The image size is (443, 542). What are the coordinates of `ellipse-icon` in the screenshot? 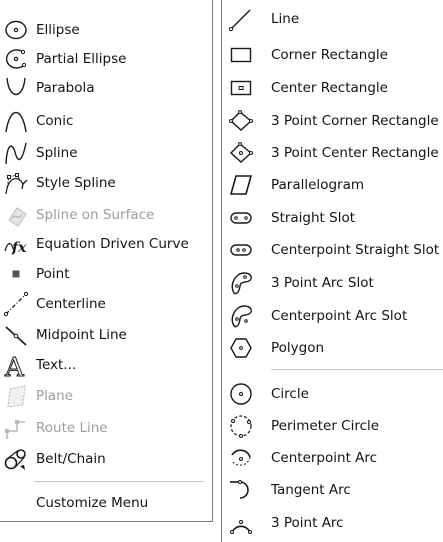 It's located at (16, 30).